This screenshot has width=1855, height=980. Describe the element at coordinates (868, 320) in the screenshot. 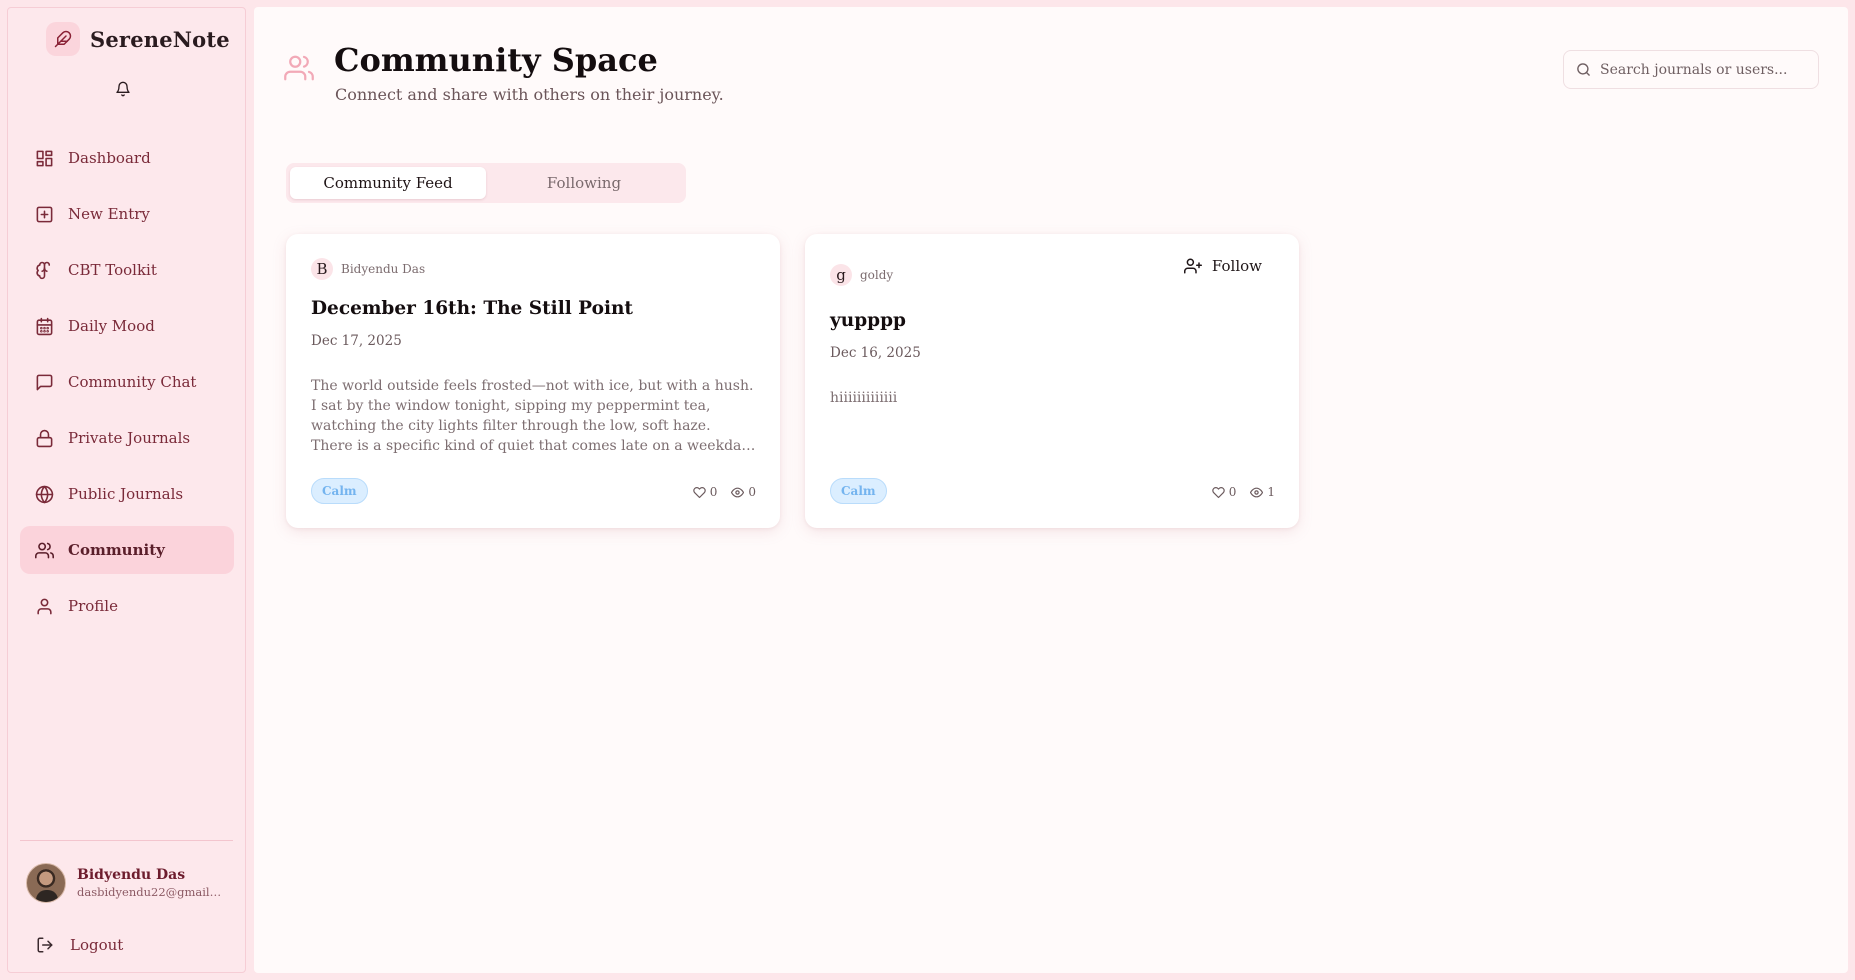

I see `post-title: yupppp` at that location.